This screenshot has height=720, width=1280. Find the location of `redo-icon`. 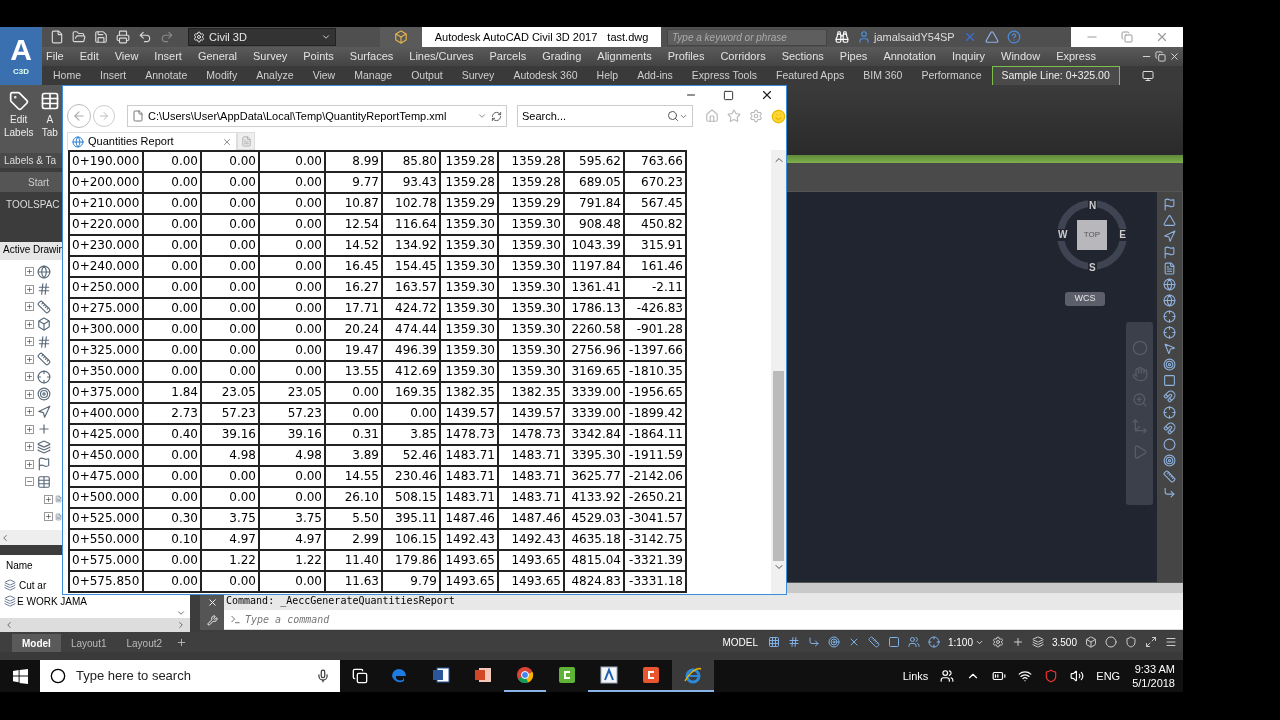

redo-icon is located at coordinates (167, 37).